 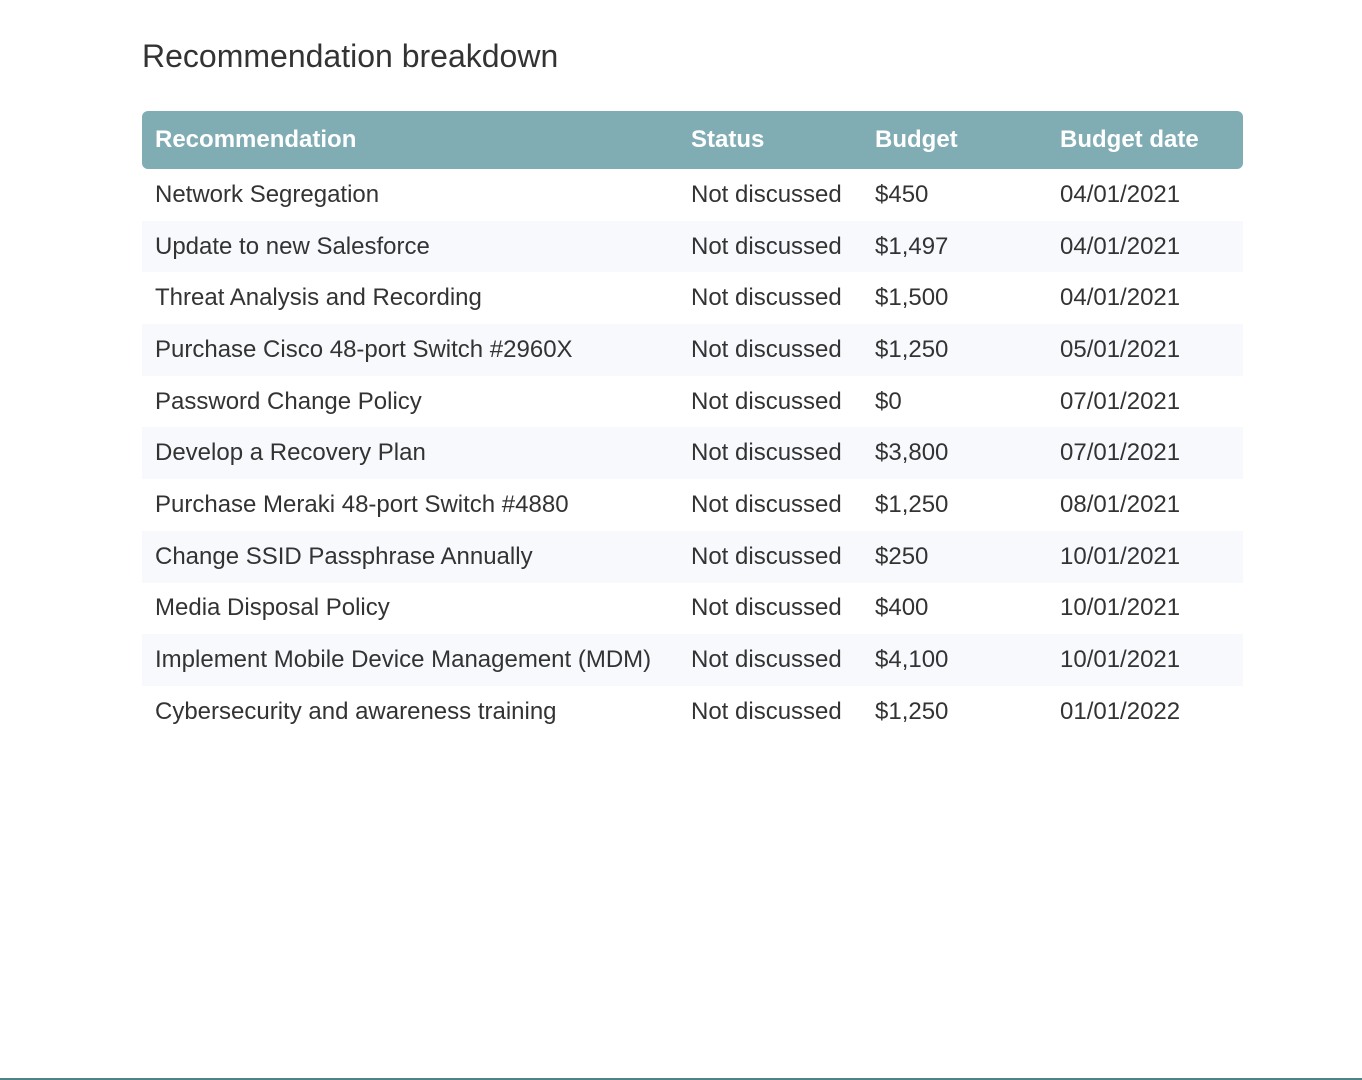 What do you see at coordinates (967, 140) in the screenshot?
I see `column-header-budget: Budget` at bounding box center [967, 140].